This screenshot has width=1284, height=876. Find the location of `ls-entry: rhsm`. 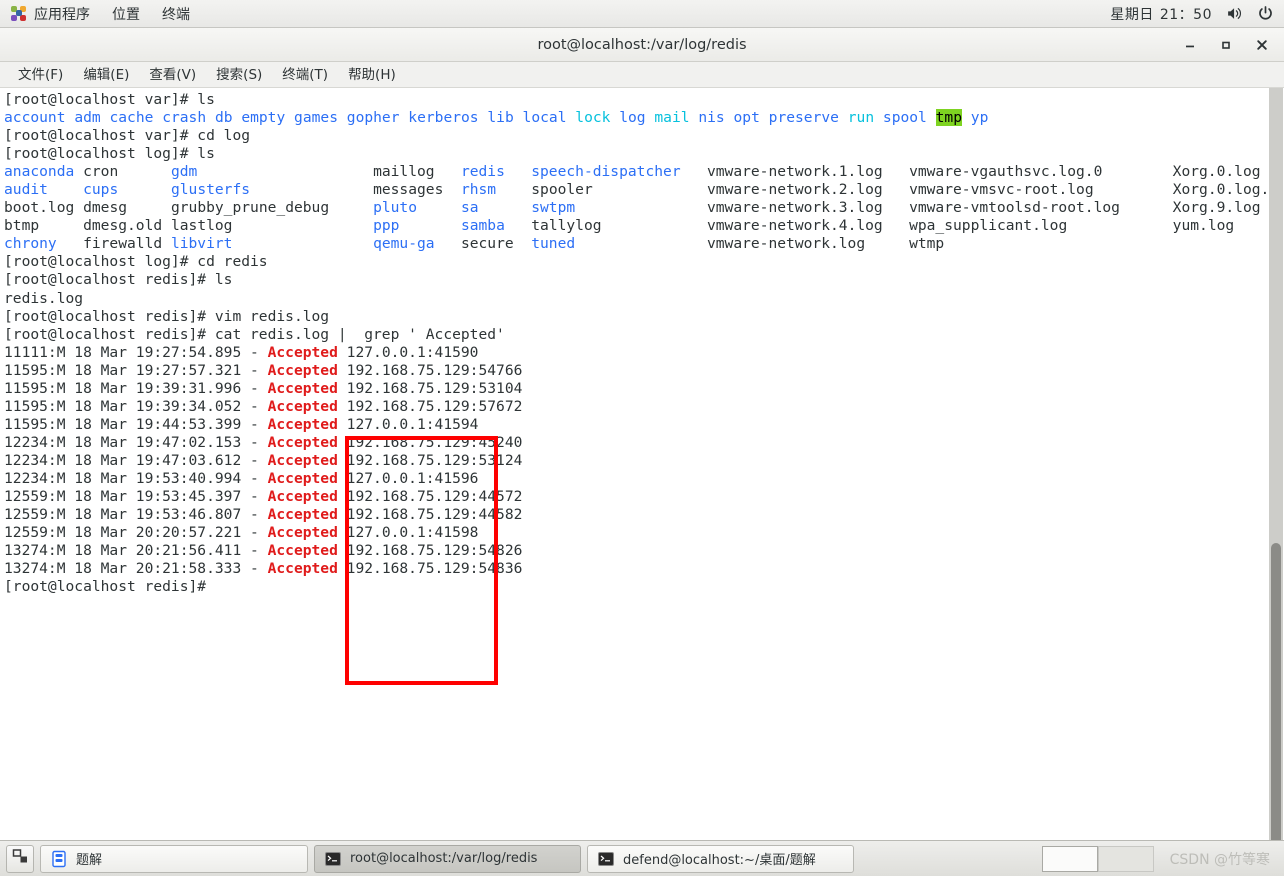

ls-entry: rhsm is located at coordinates (478, 190).